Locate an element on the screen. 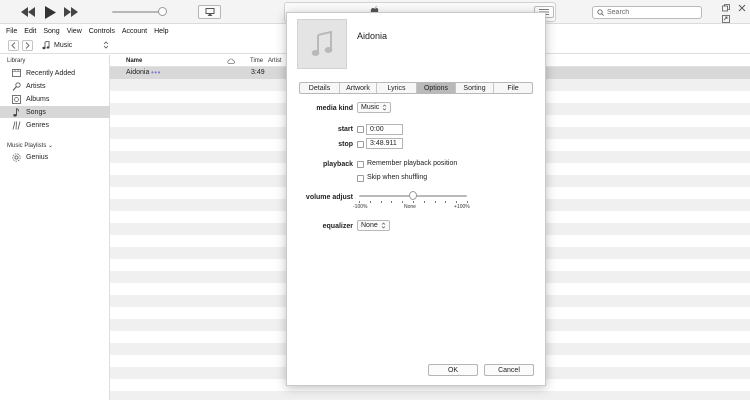  sidebar-item-artists: Artists is located at coordinates (55, 86).